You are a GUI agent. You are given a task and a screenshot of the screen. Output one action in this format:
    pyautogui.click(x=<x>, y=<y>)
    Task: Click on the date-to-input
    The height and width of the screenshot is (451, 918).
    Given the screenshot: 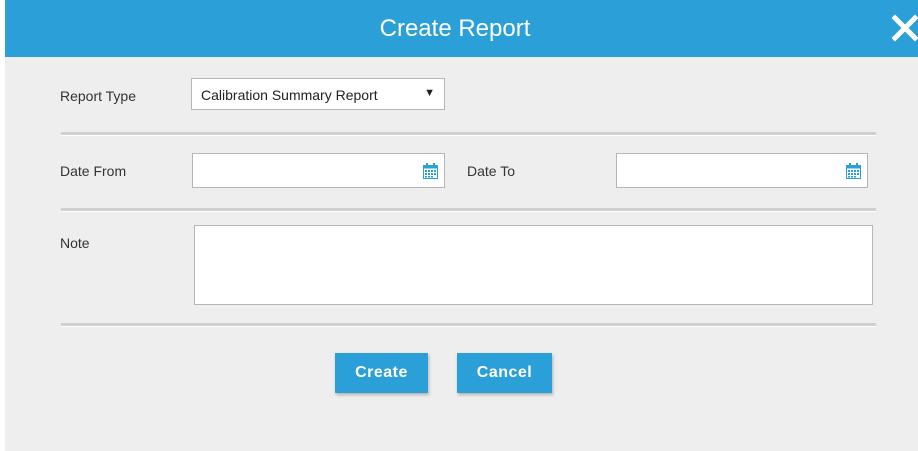 What is the action you would take?
    pyautogui.click(x=742, y=170)
    